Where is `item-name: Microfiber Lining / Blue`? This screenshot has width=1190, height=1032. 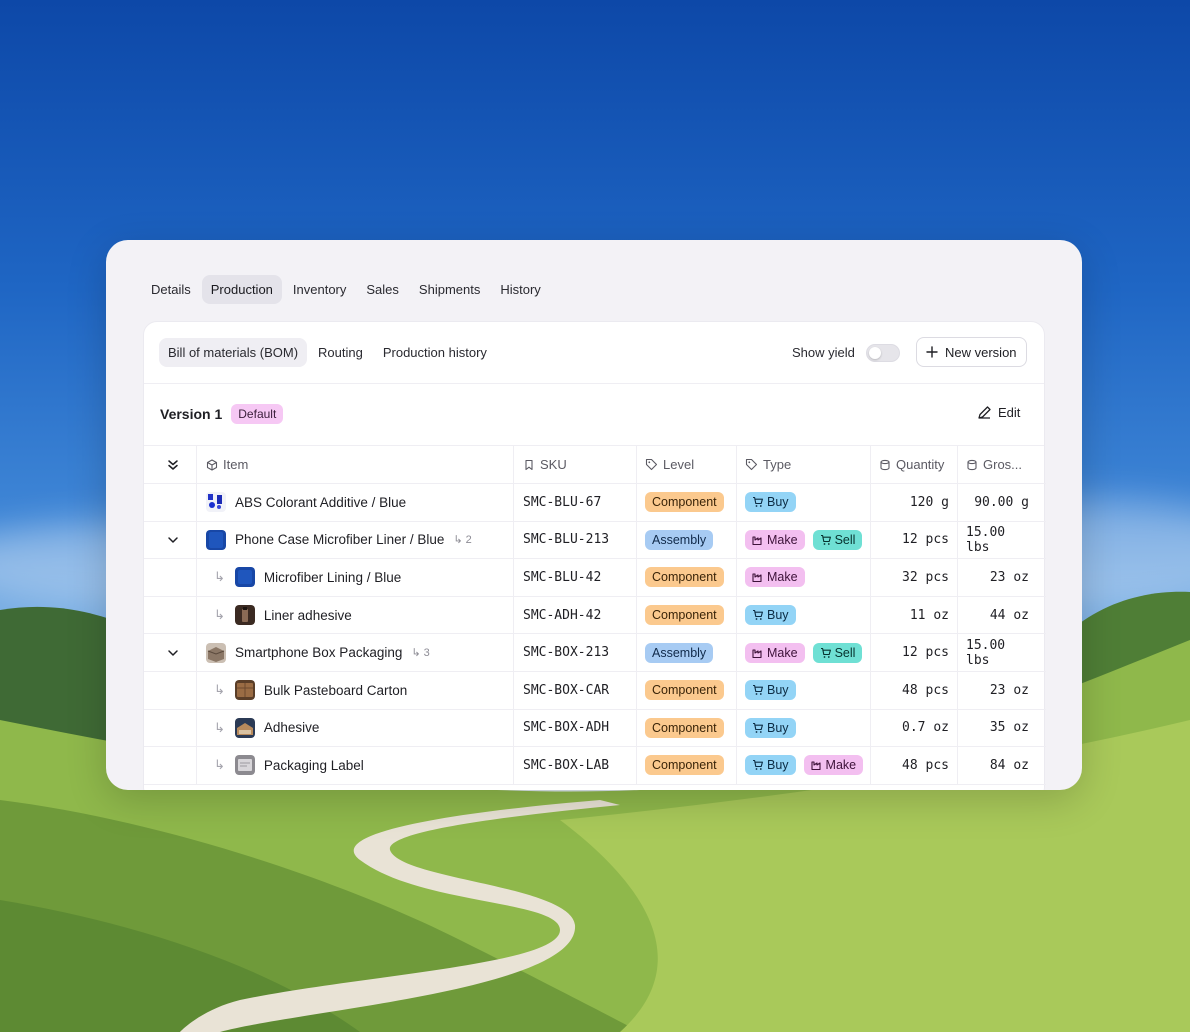
item-name: Microfiber Lining / Blue is located at coordinates (332, 577).